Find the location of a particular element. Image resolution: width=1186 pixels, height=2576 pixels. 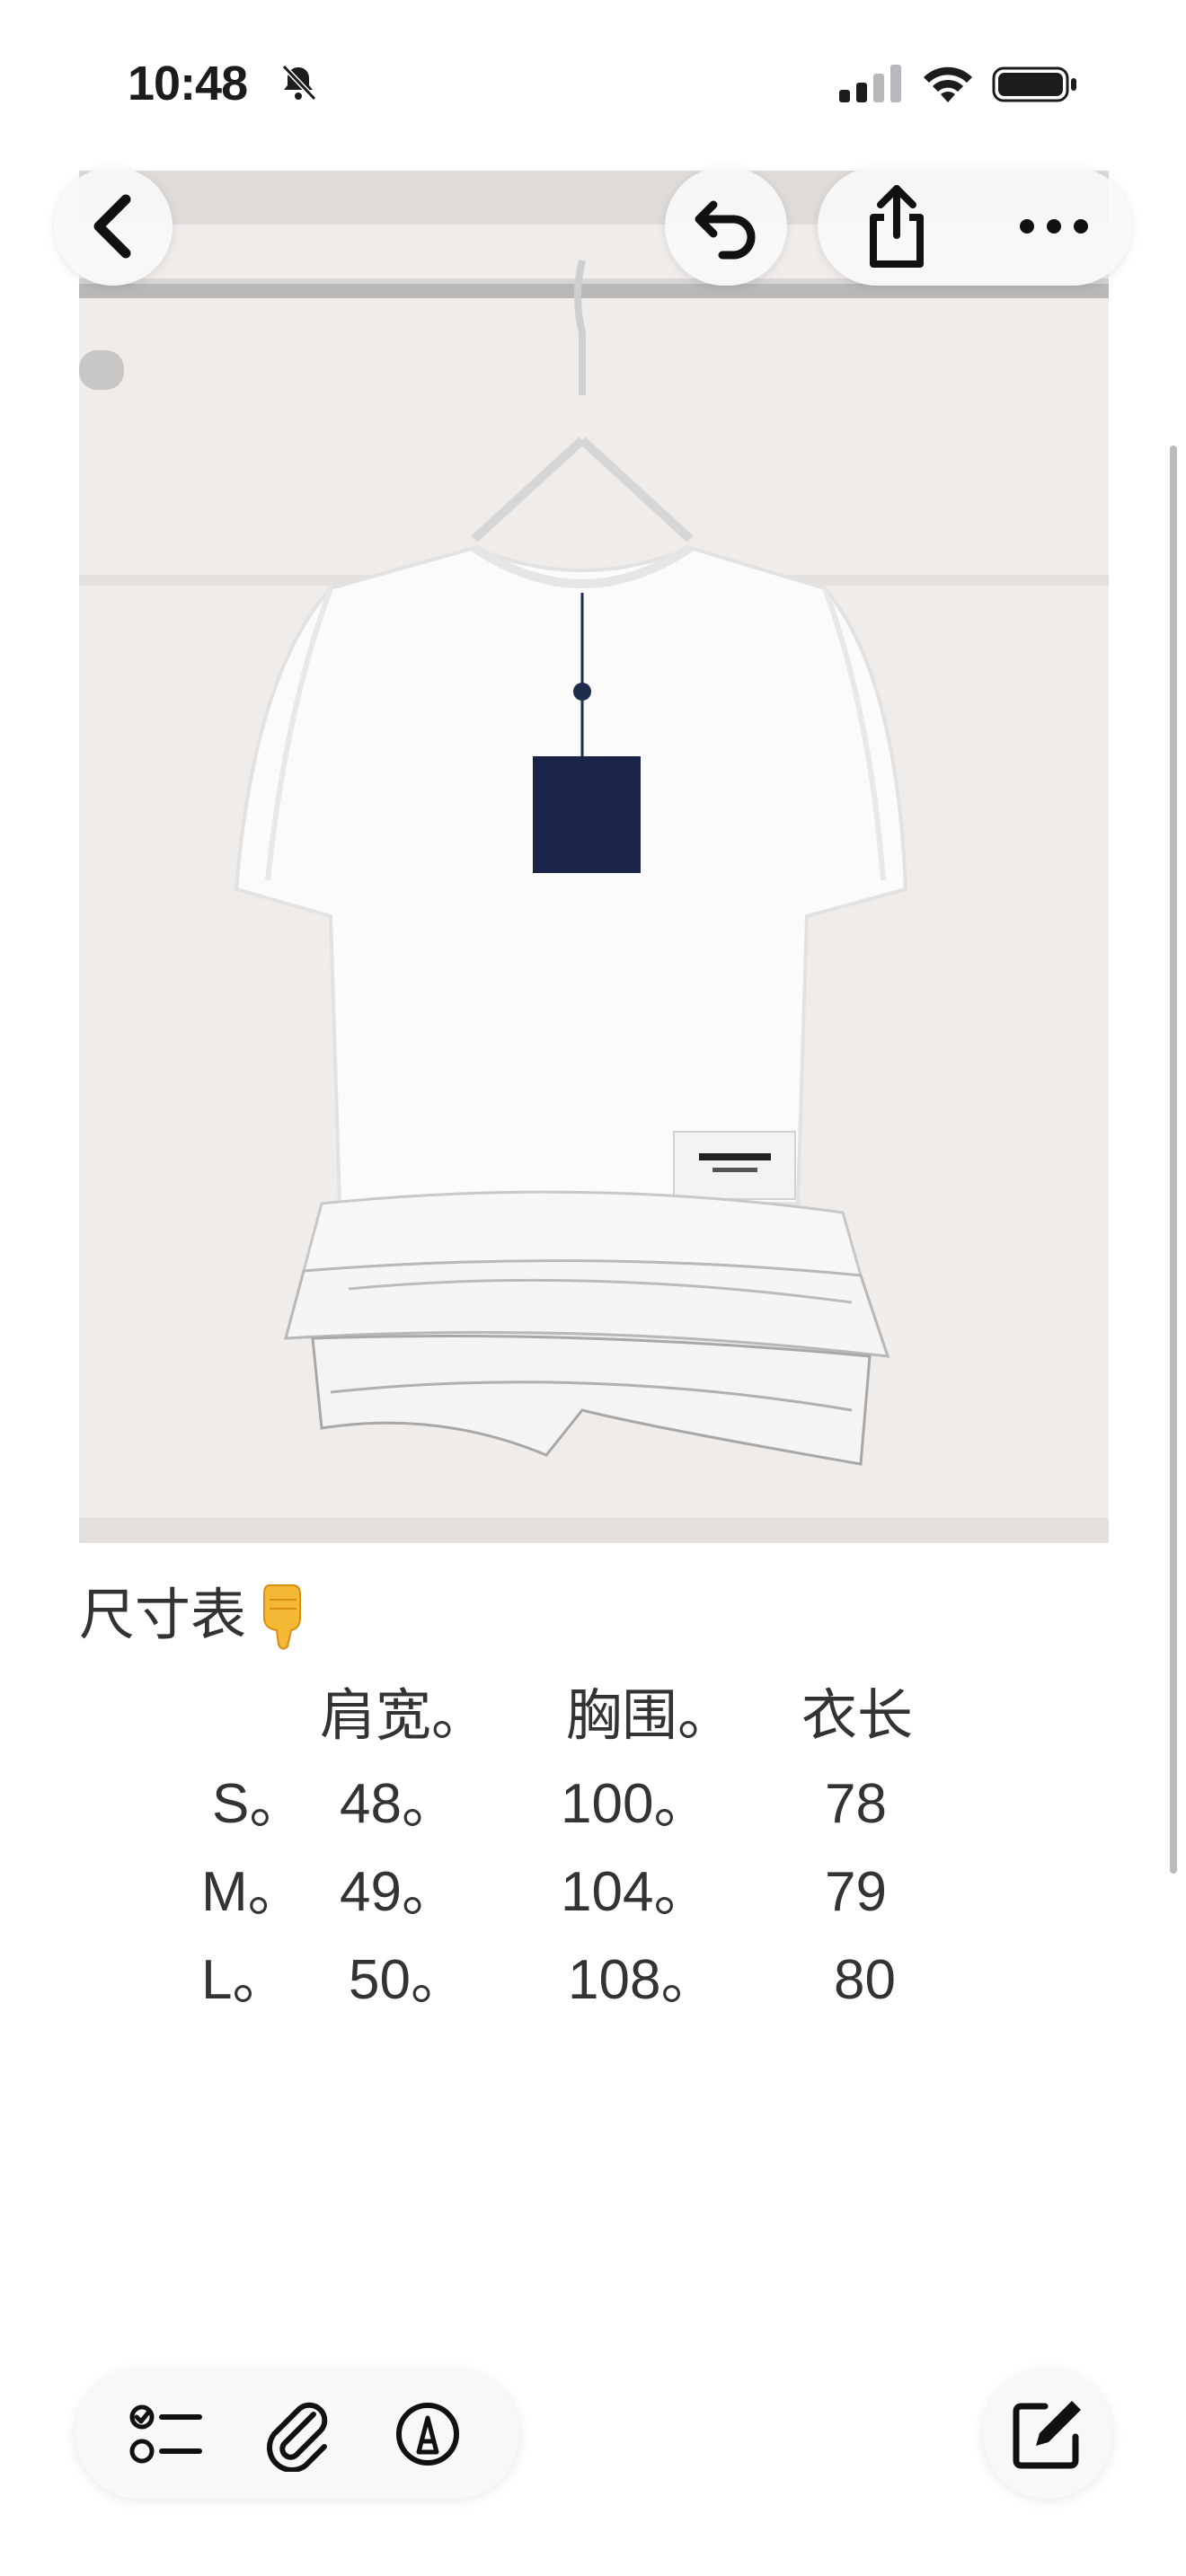

note-title-line: 尺寸表 is located at coordinates (594, 1616).